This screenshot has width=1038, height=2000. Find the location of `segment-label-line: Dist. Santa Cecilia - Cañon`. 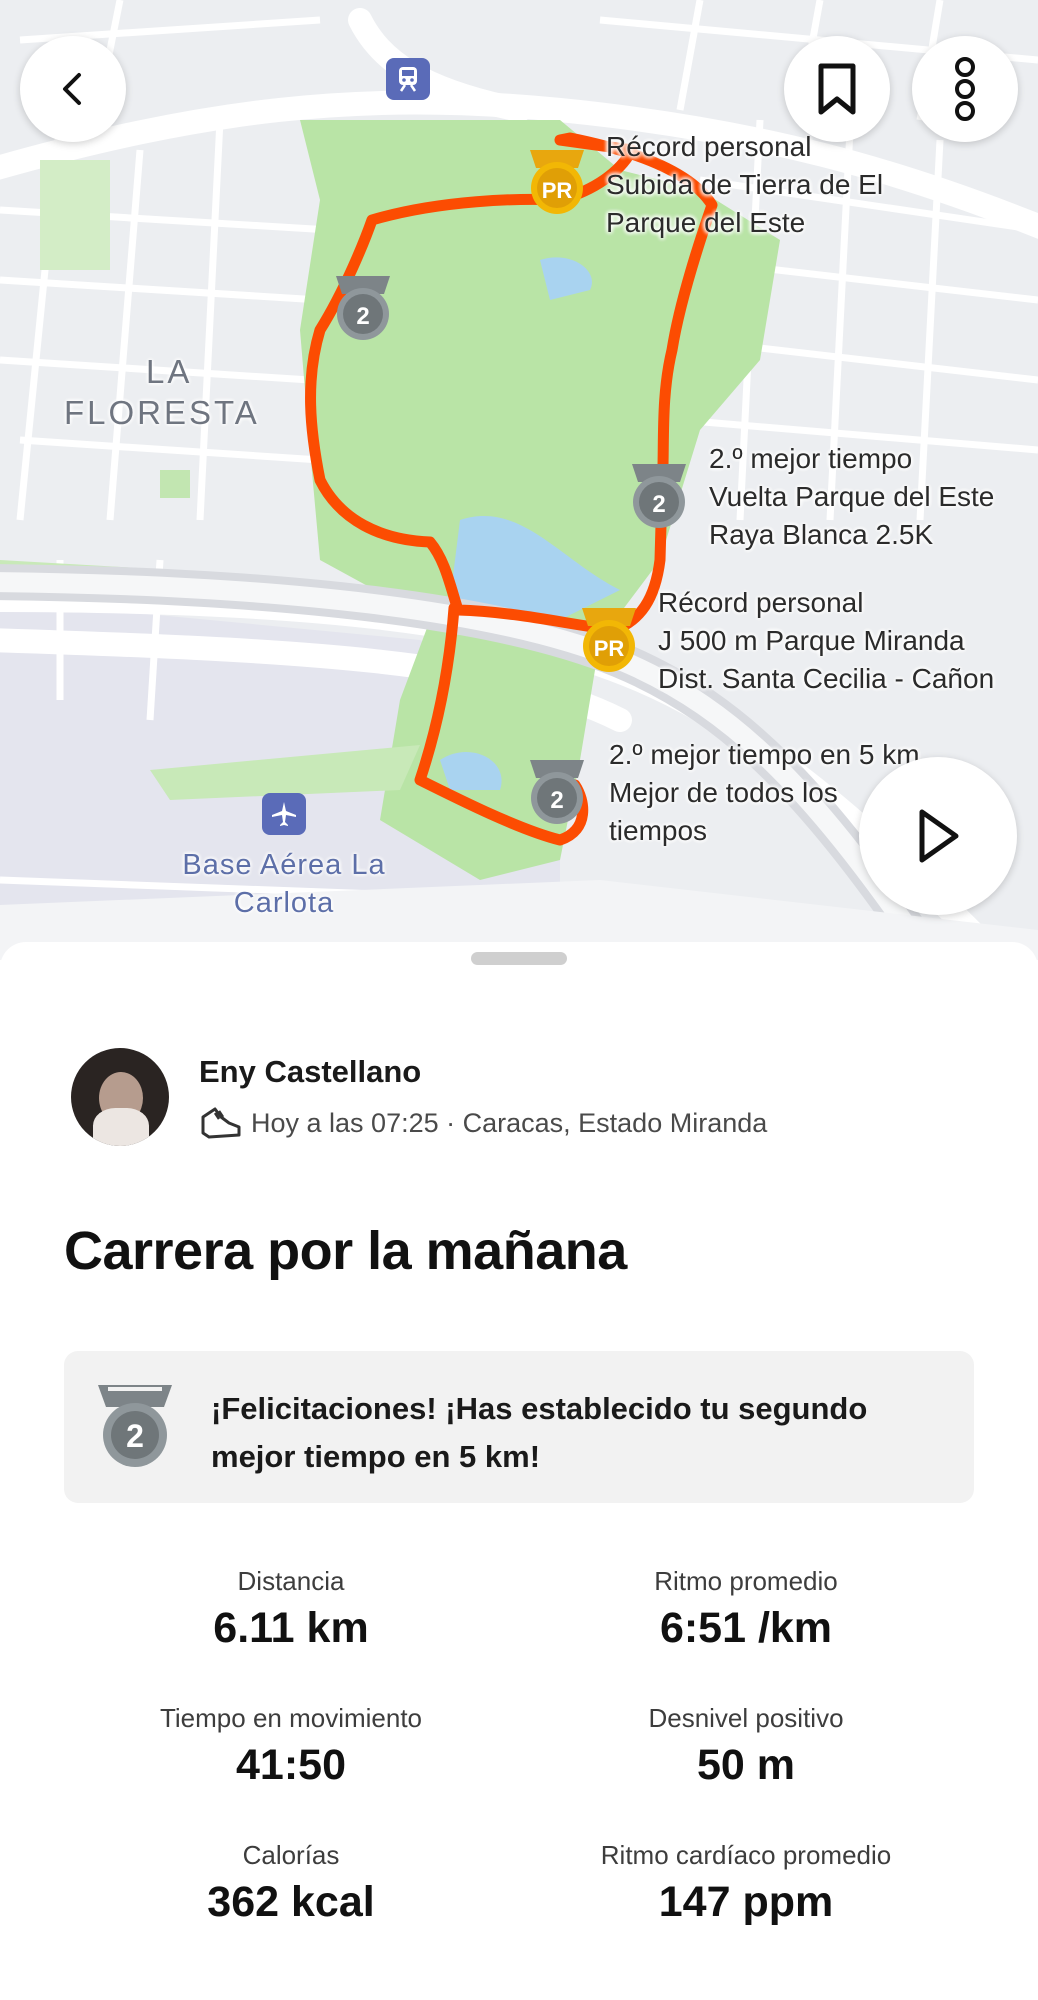

segment-label-line: Dist. Santa Cecilia - Cañon is located at coordinates (826, 678).